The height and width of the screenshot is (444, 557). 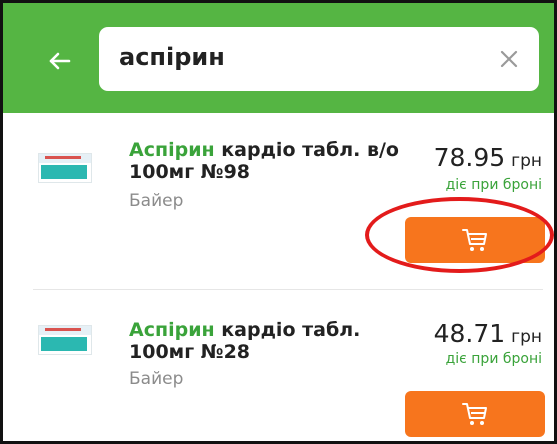 I want to click on product-name: Аспірин кардіо табл. в/о 100мг №98, so click(x=264, y=161).